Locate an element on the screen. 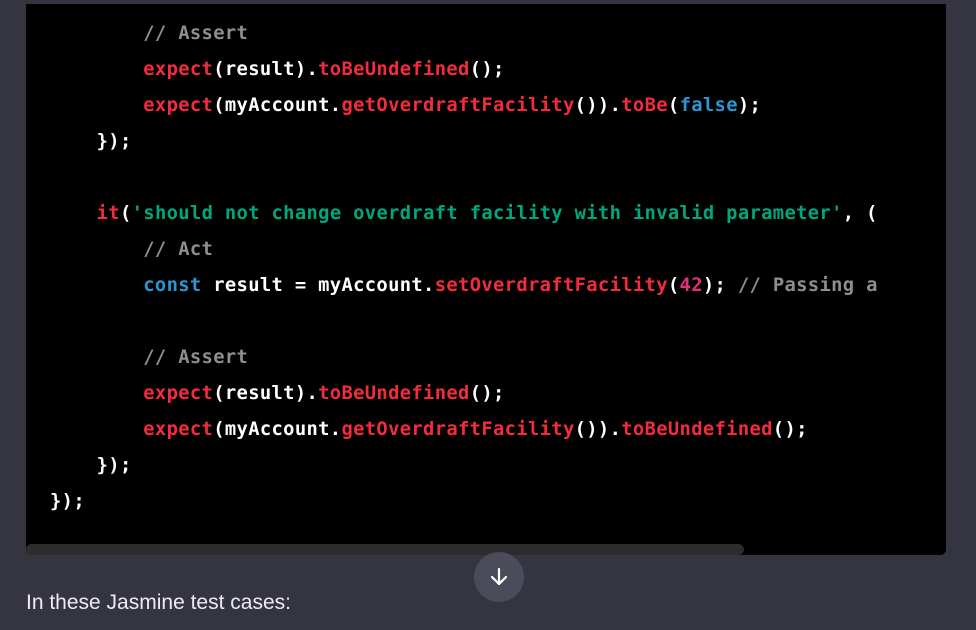 Image resolution: width=976 pixels, height=630 pixels. code-token: 42 is located at coordinates (691, 285).